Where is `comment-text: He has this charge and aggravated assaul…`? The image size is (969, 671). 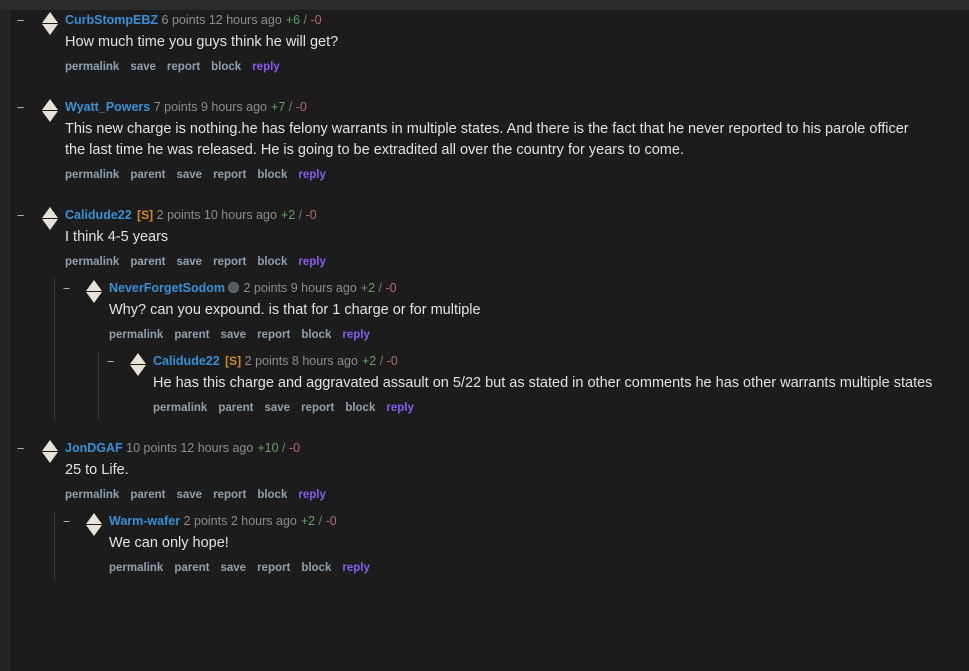
comment-text: He has this charge and aggravated assaul… is located at coordinates (543, 383).